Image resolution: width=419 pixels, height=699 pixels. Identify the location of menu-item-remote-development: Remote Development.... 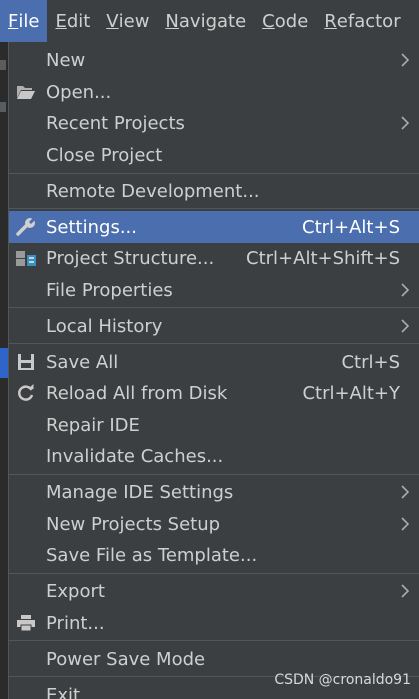
(214, 191).